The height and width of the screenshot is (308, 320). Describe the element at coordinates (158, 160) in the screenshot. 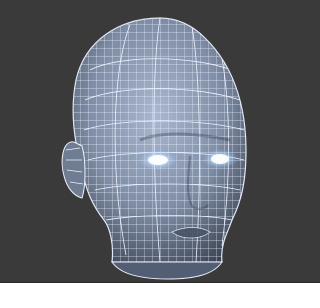

I see `left-eye-glow` at that location.